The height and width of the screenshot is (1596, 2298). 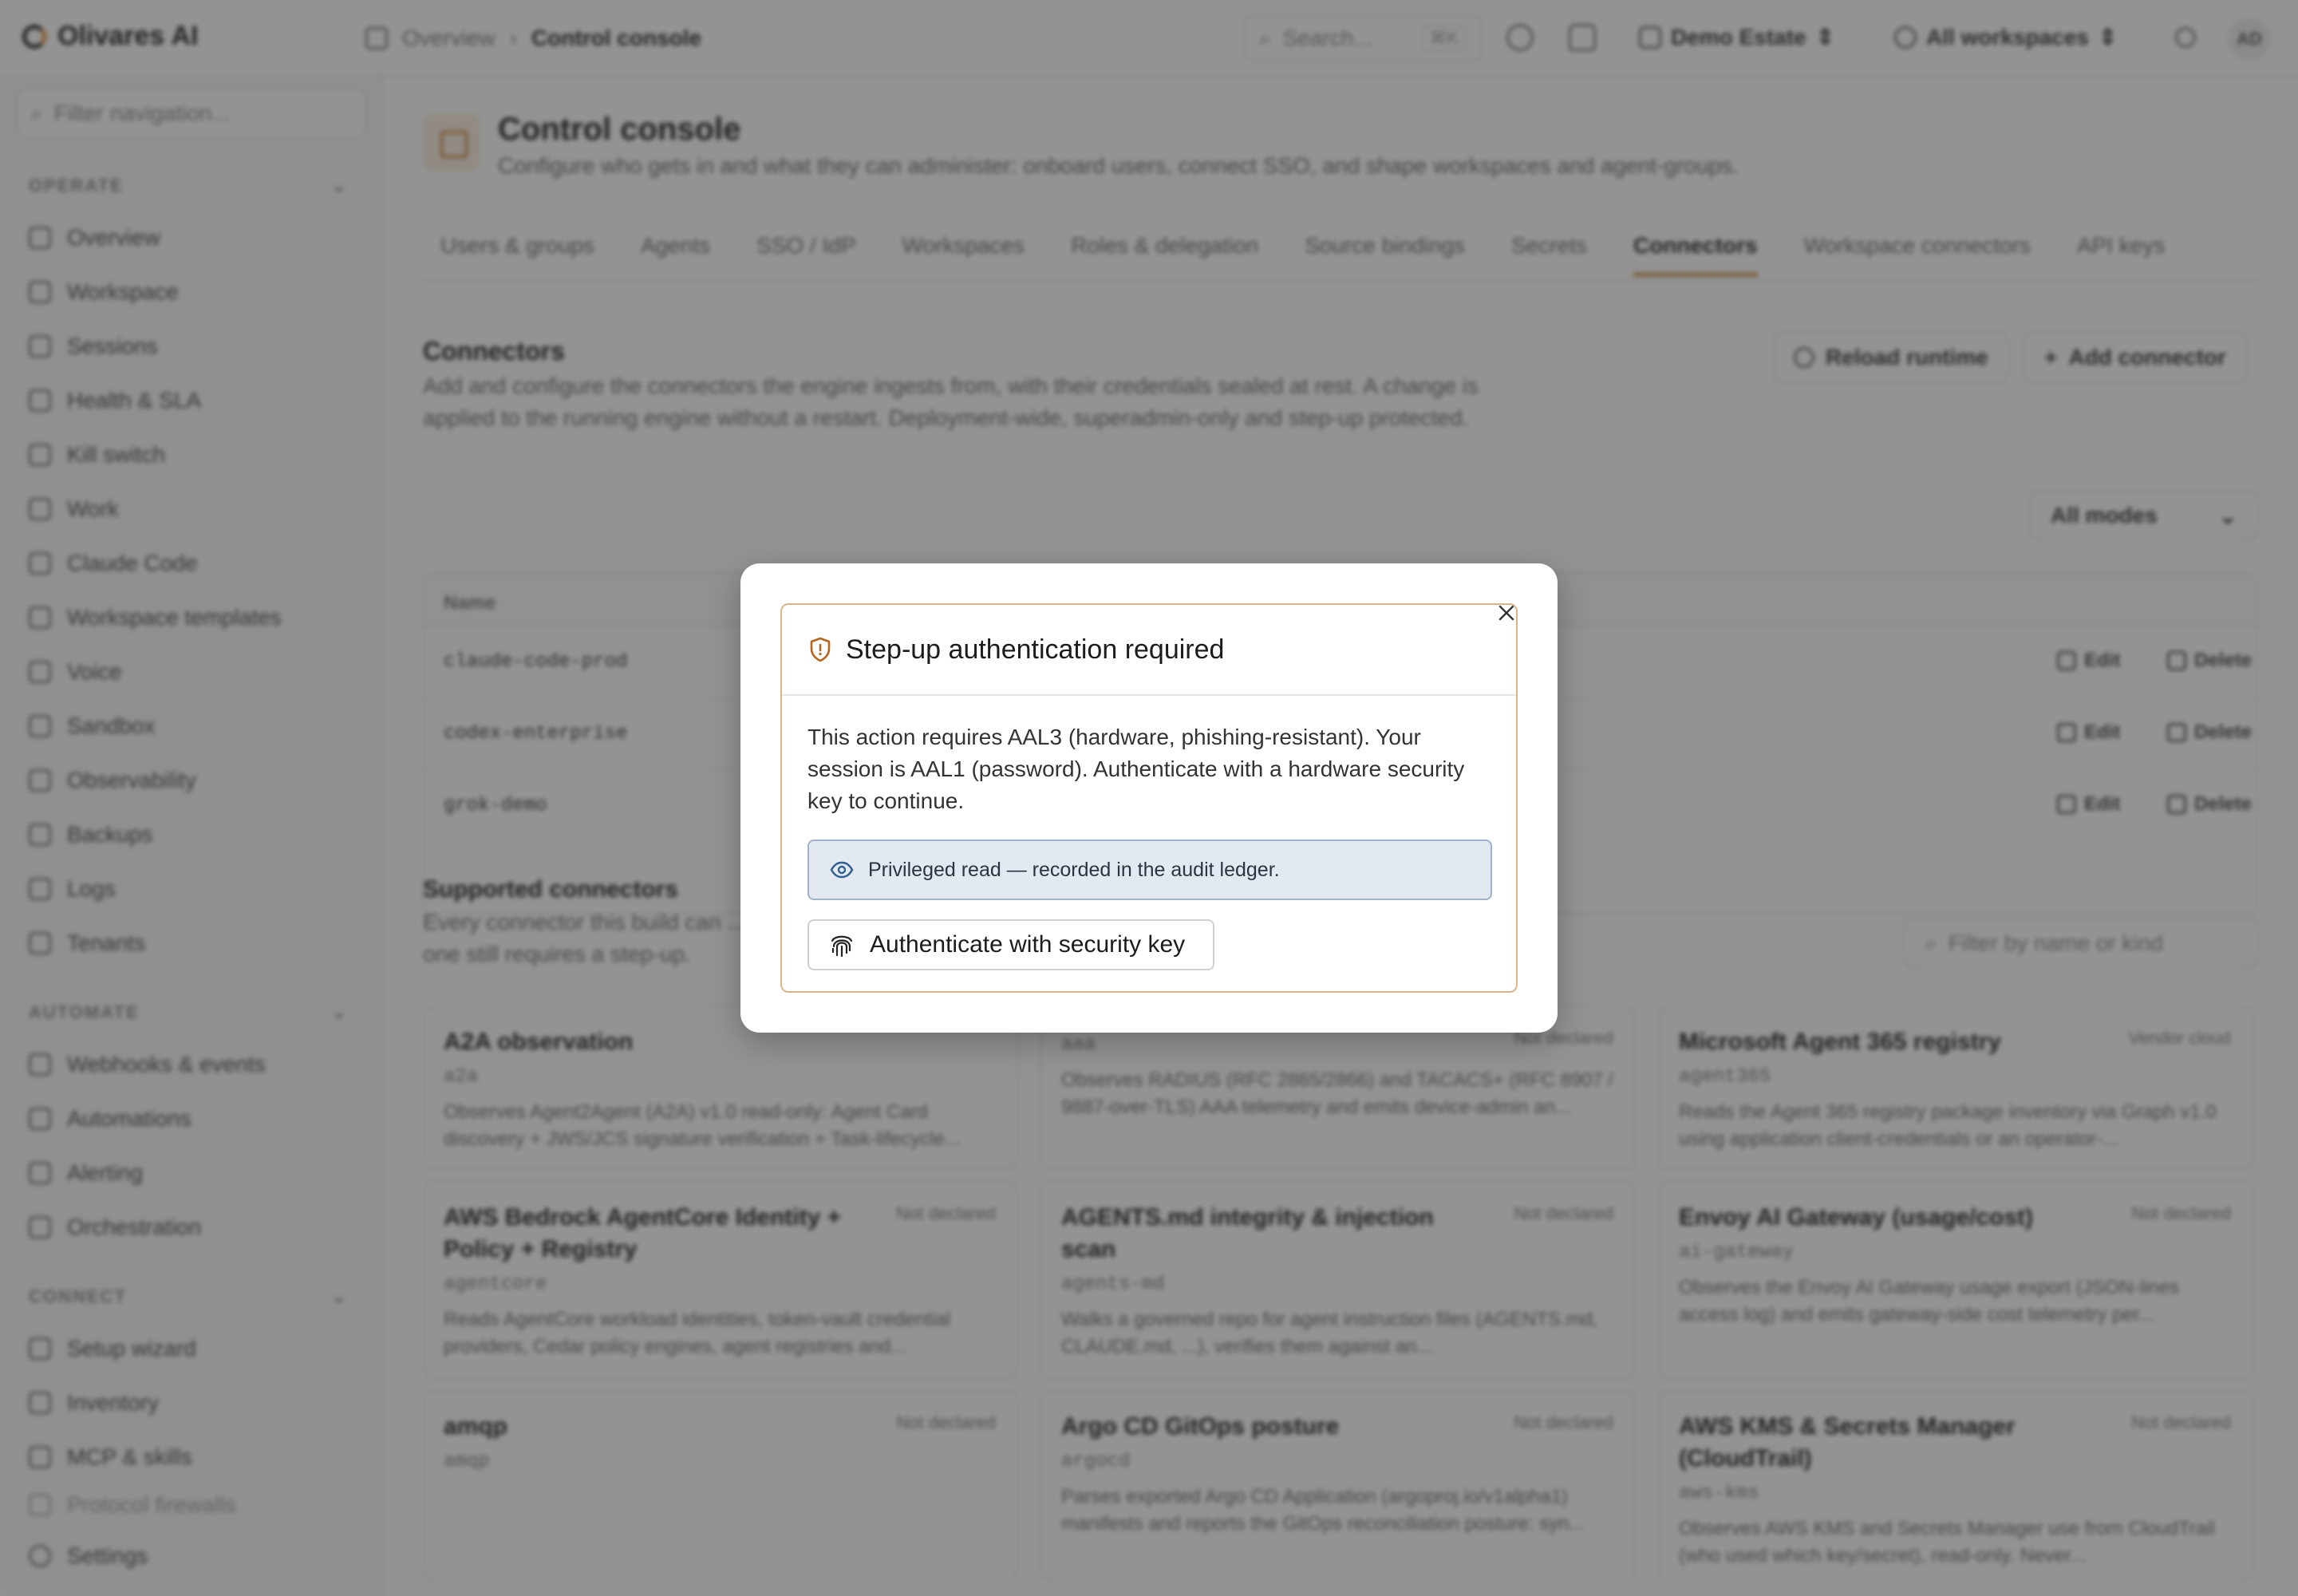 What do you see at coordinates (842, 870) in the screenshot?
I see `eye-icon` at bounding box center [842, 870].